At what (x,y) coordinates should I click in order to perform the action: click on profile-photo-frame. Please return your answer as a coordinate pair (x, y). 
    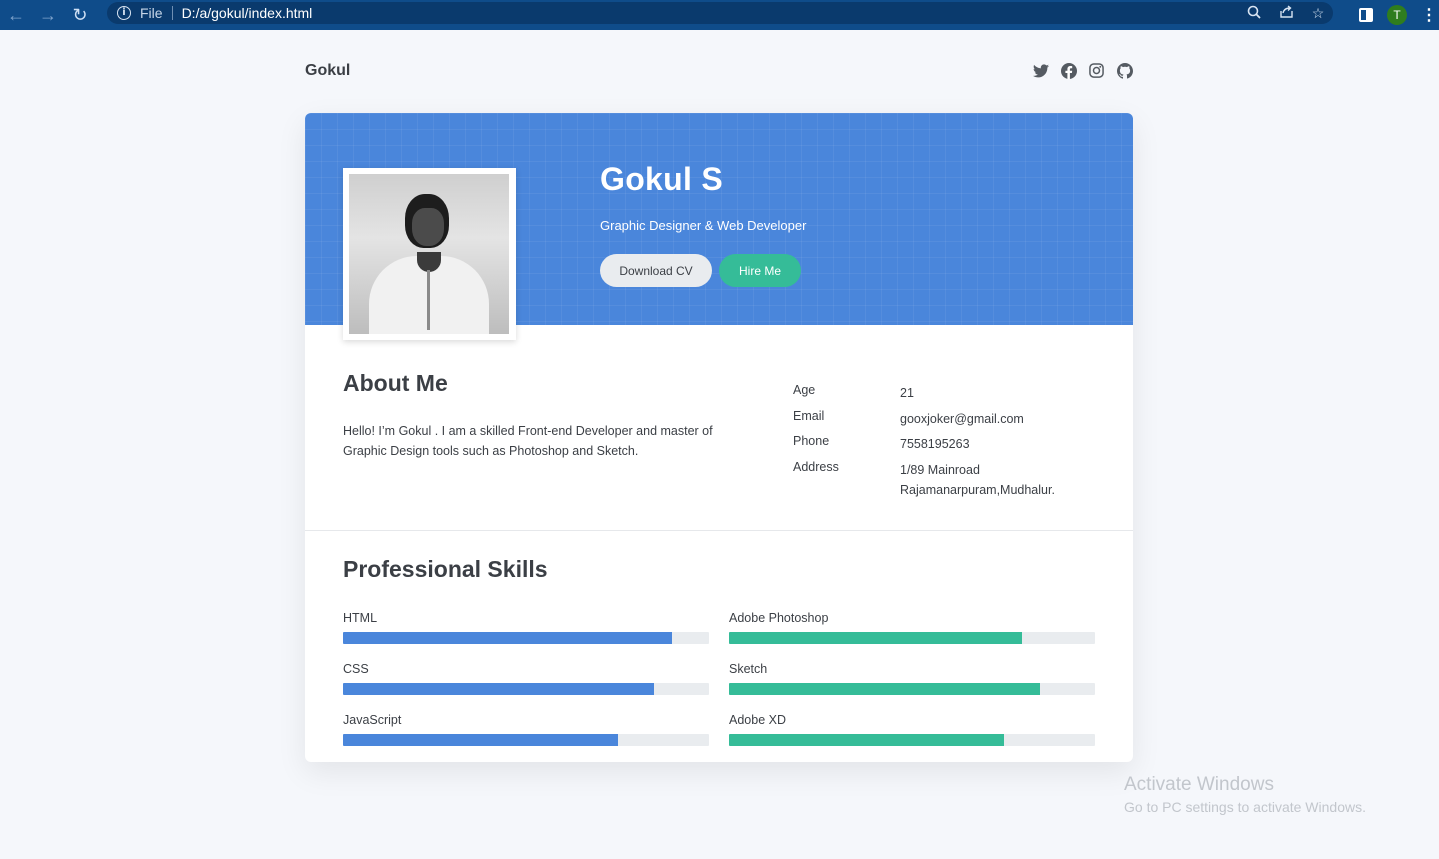
    Looking at the image, I should click on (429, 254).